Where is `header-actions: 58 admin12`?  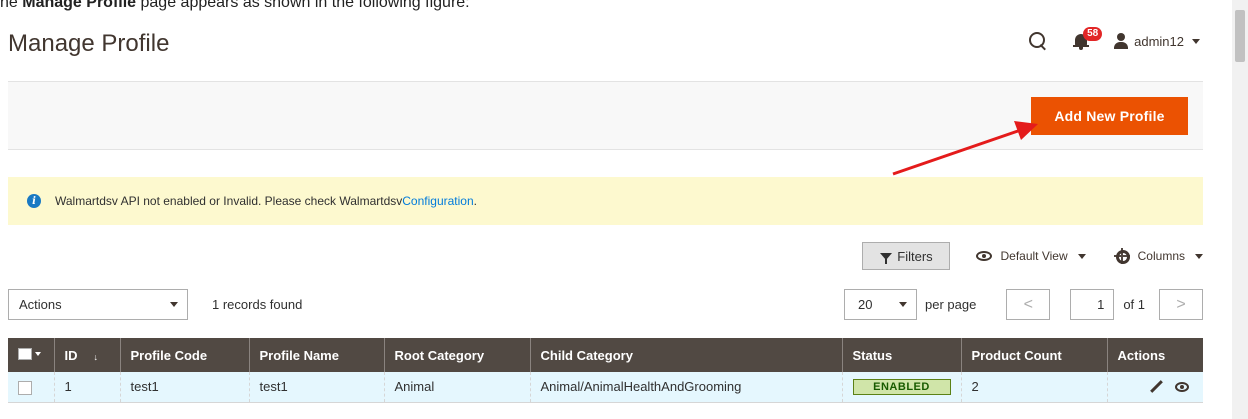 header-actions: 58 admin12 is located at coordinates (1114, 40).